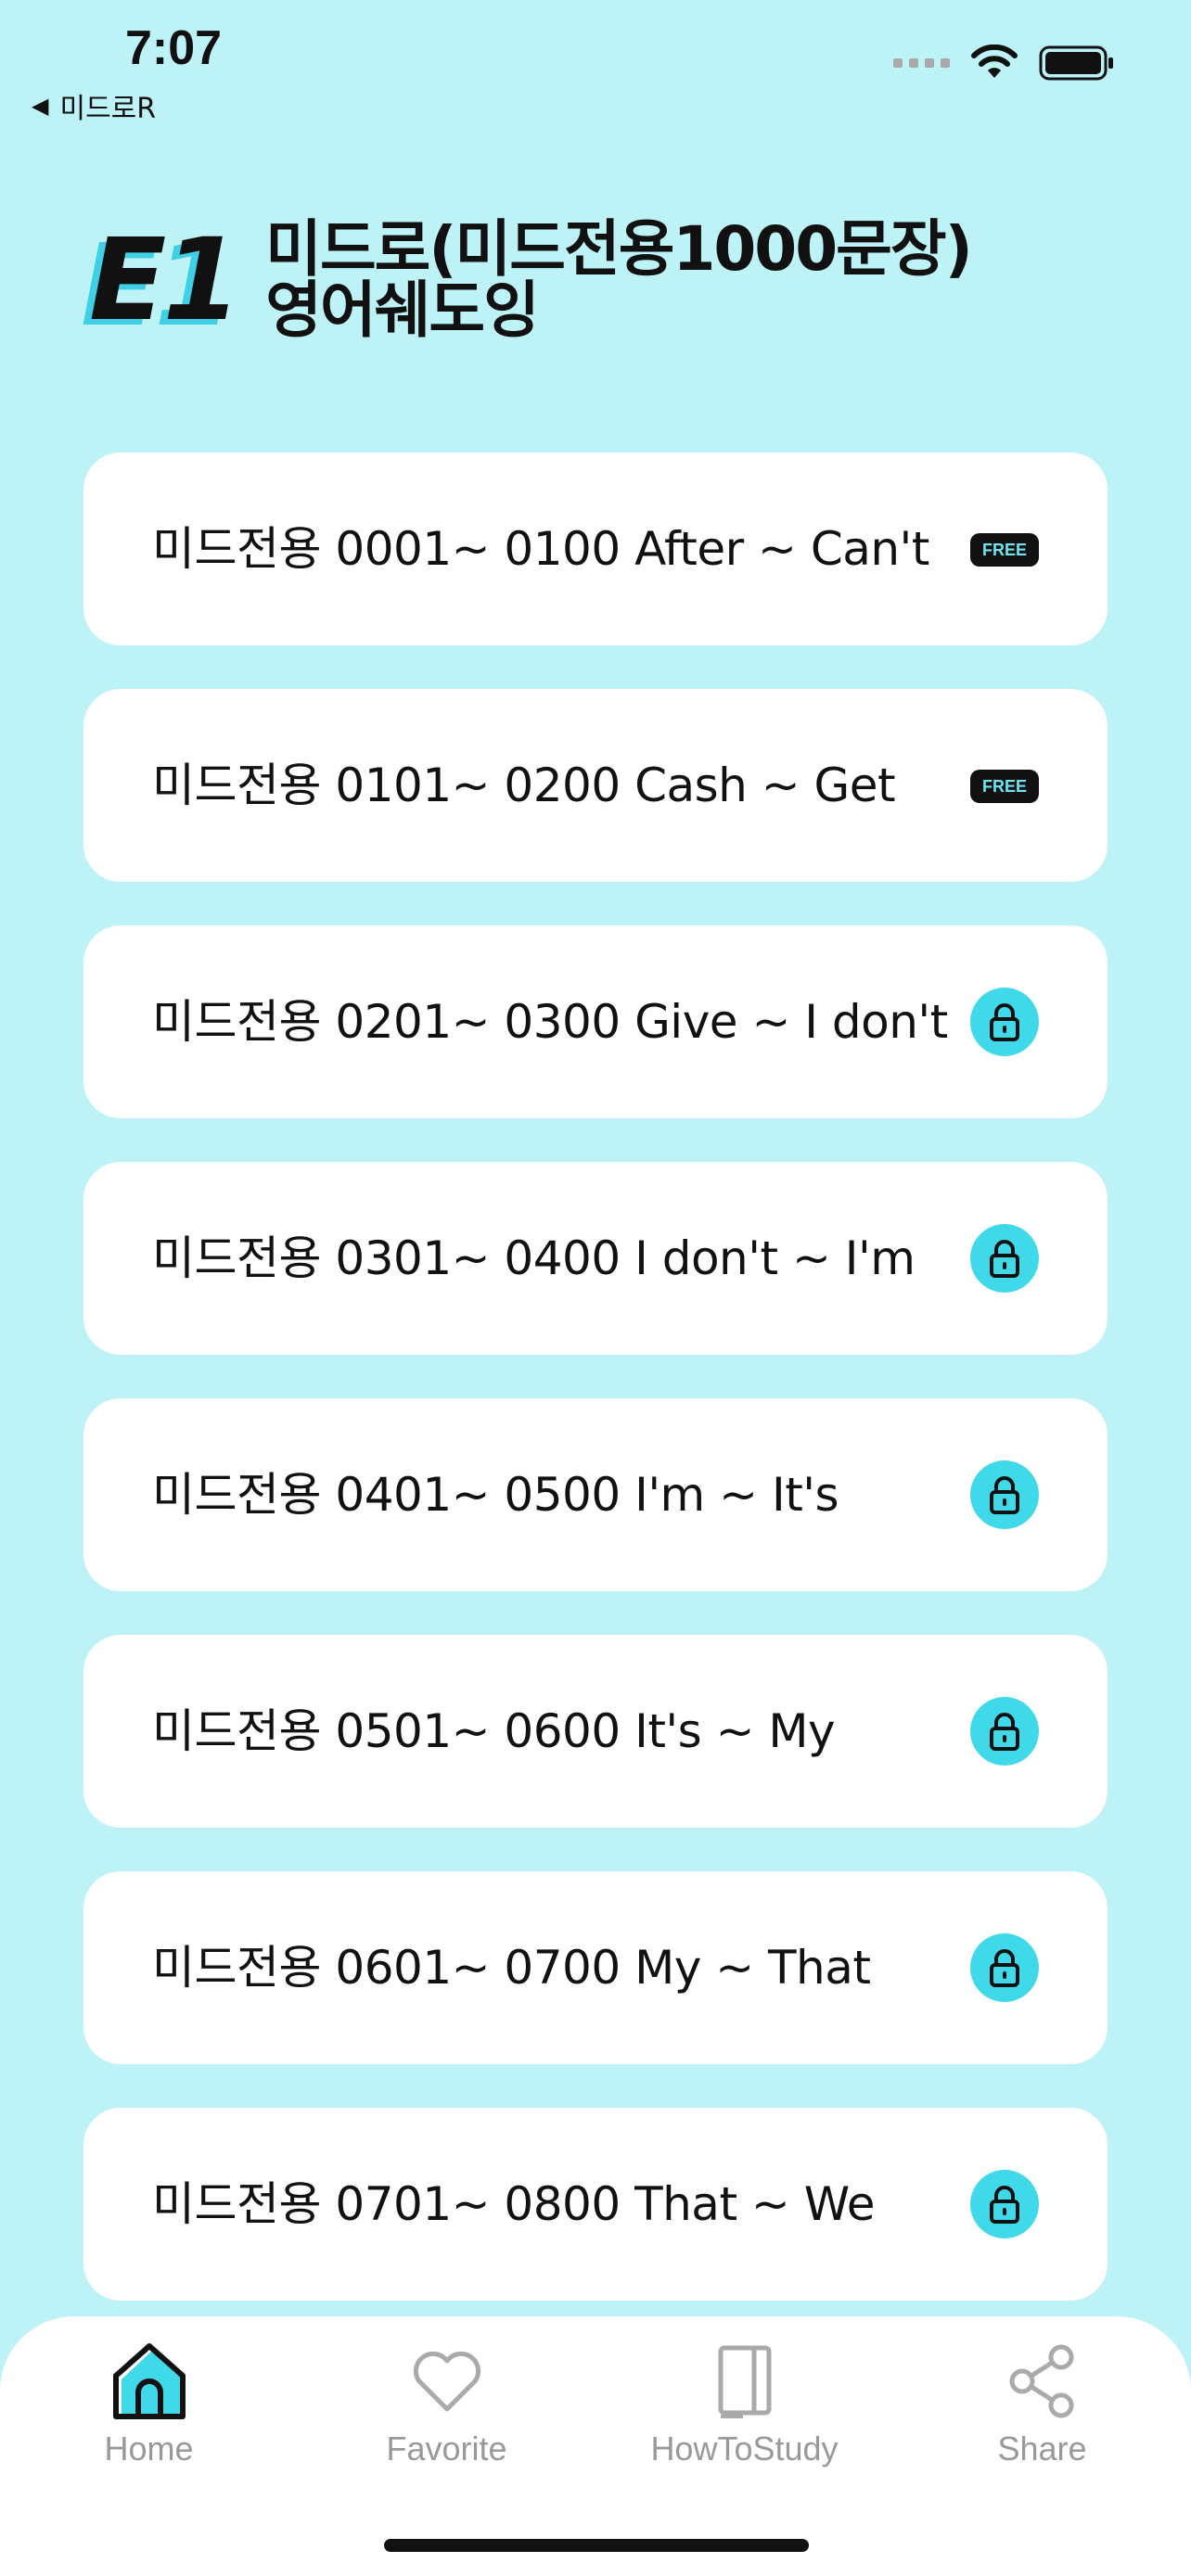 The width and height of the screenshot is (1191, 2576). I want to click on heart-icon, so click(447, 2381).